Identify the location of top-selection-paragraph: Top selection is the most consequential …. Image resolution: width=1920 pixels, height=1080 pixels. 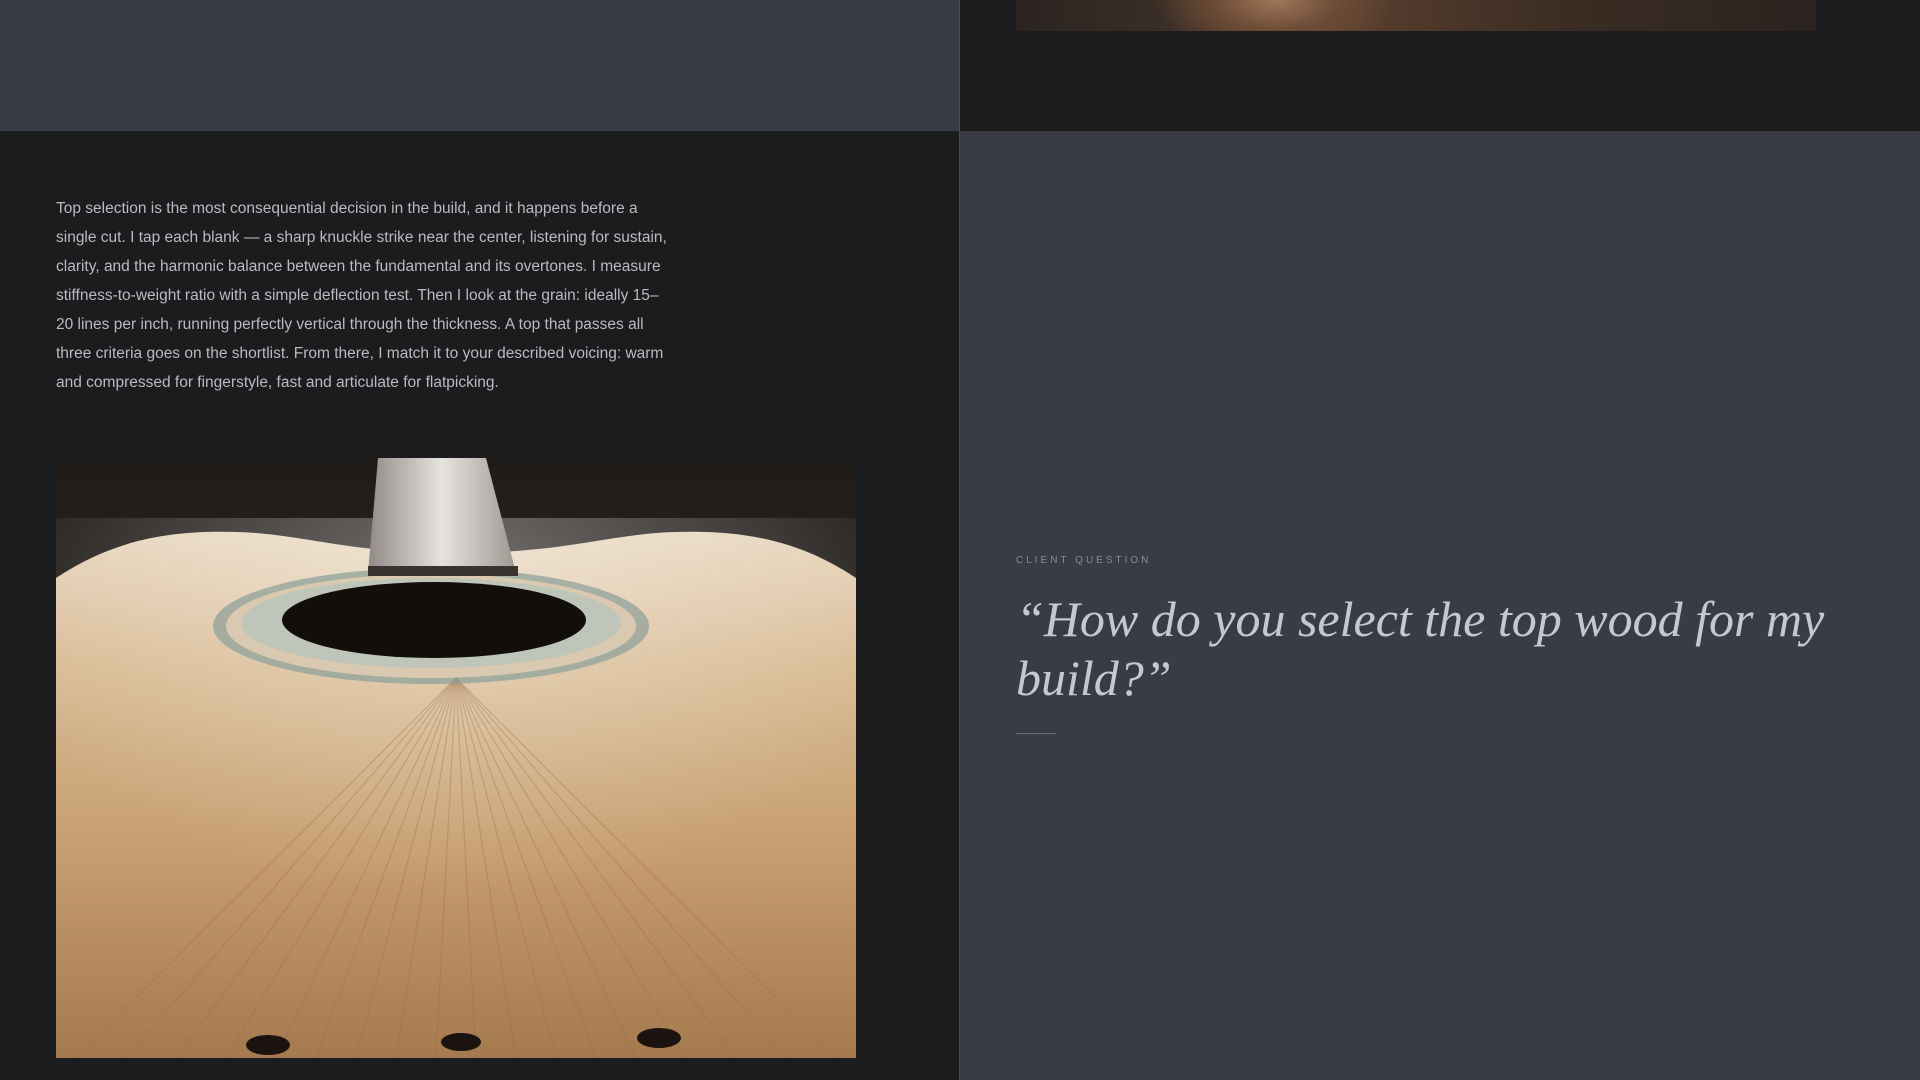
(361, 295).